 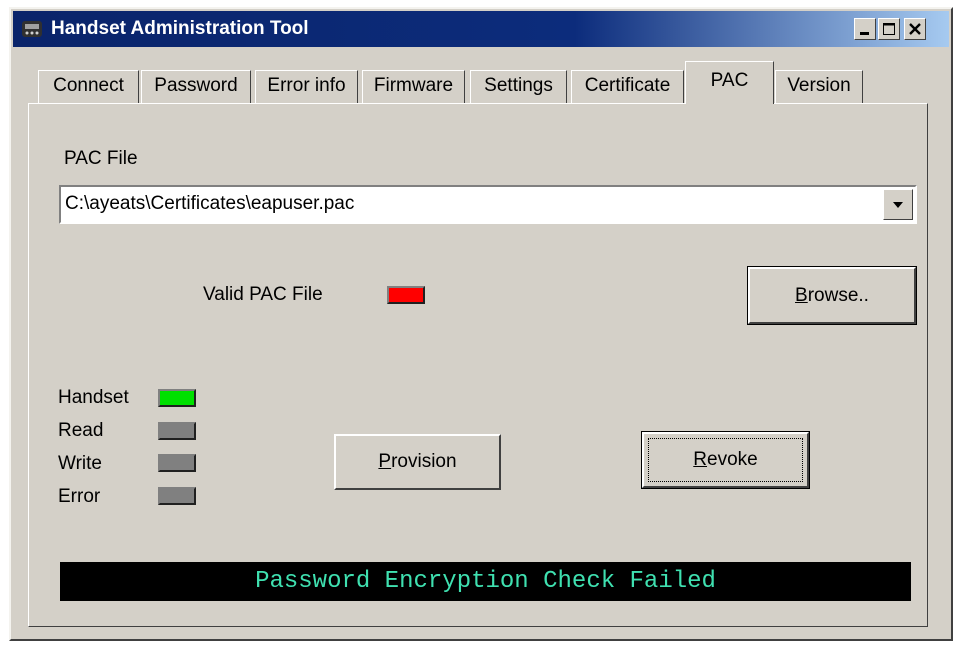 I want to click on close-button, so click(x=915, y=29).